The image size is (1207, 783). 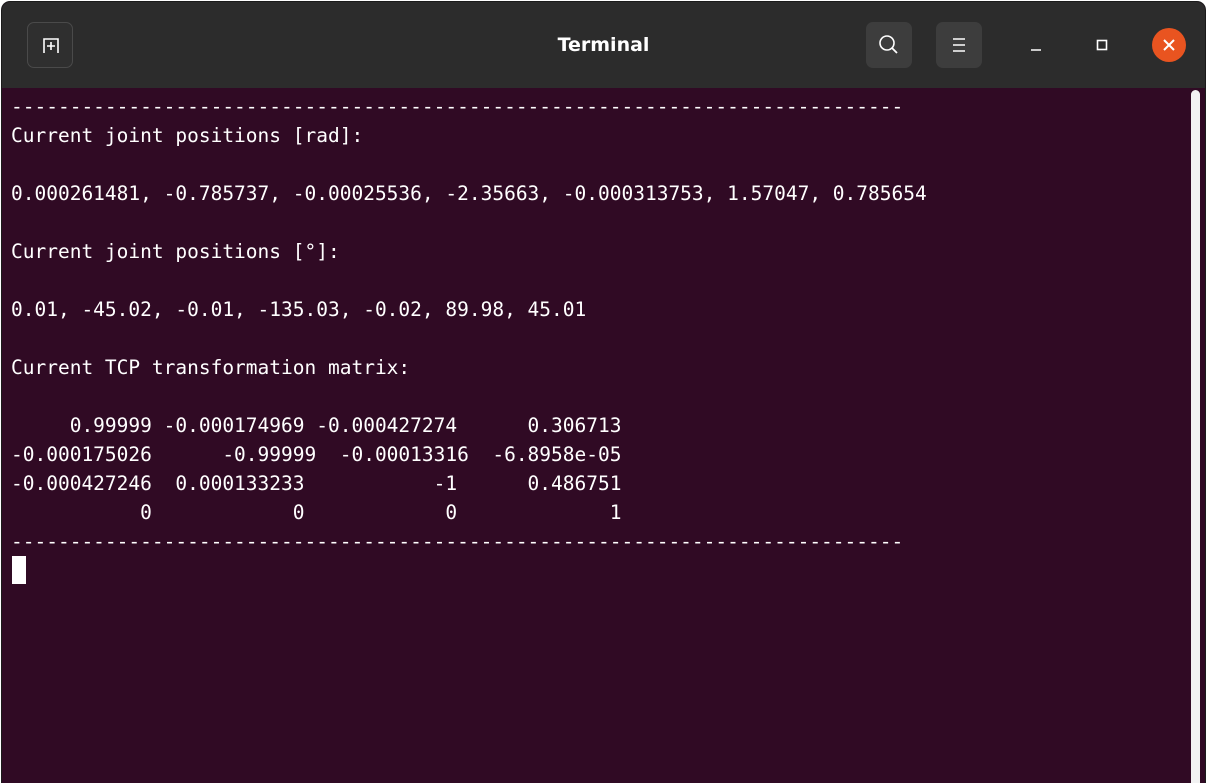 I want to click on terminal-line: -0.000427246 0.000133233 -1 0.486751, so click(x=316, y=483).